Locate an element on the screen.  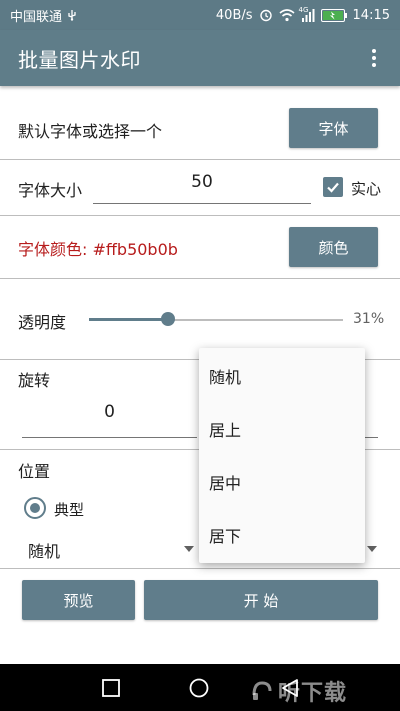
signal-icon: 4G is located at coordinates (306, 13).